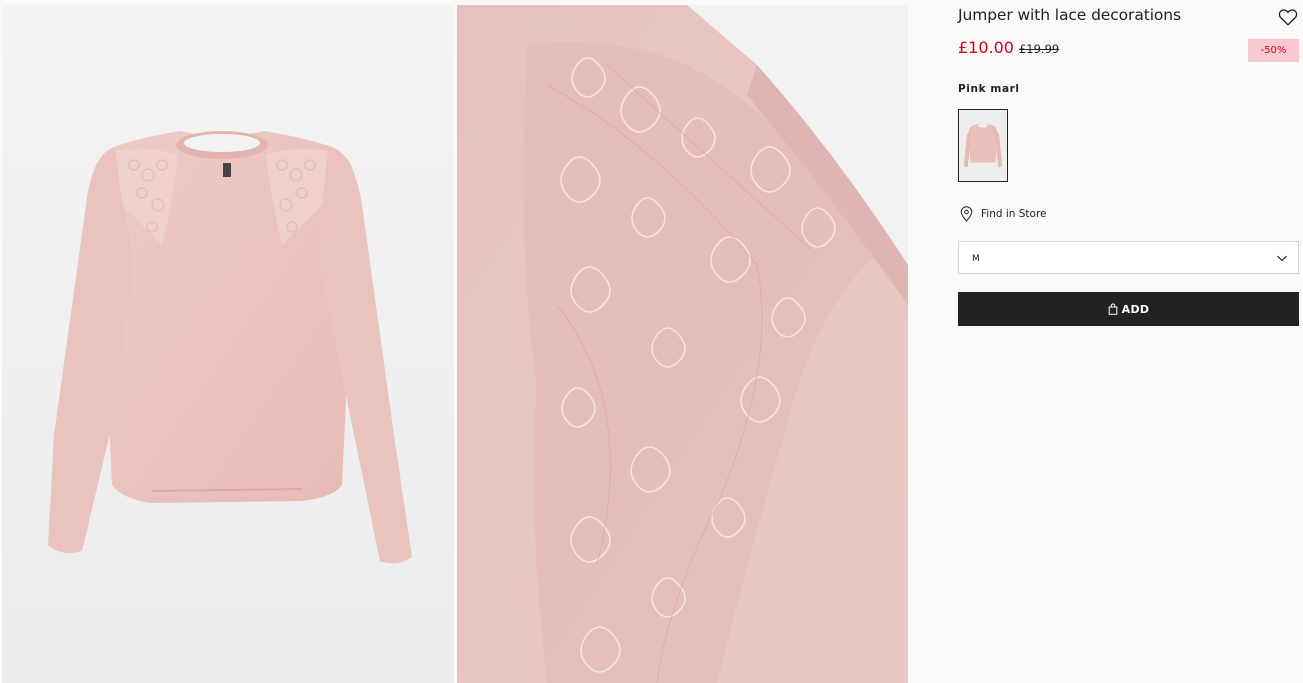  I want to click on original-price: £19.99, so click(1039, 49).